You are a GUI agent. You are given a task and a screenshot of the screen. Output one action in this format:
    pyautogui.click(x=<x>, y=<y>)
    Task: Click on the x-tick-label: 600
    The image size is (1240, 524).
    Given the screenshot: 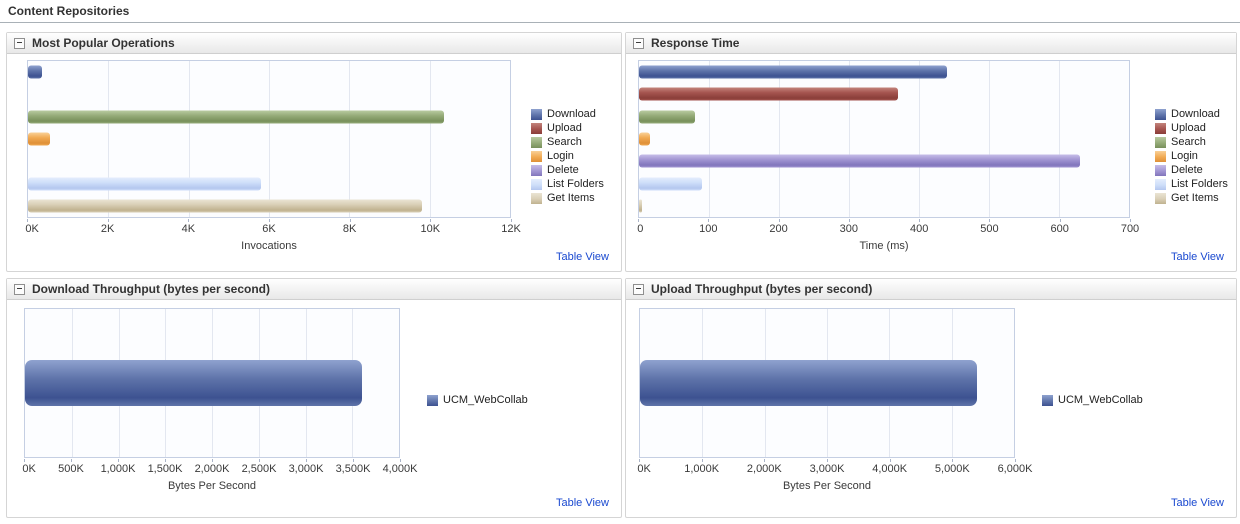 What is the action you would take?
    pyautogui.click(x=1059, y=229)
    